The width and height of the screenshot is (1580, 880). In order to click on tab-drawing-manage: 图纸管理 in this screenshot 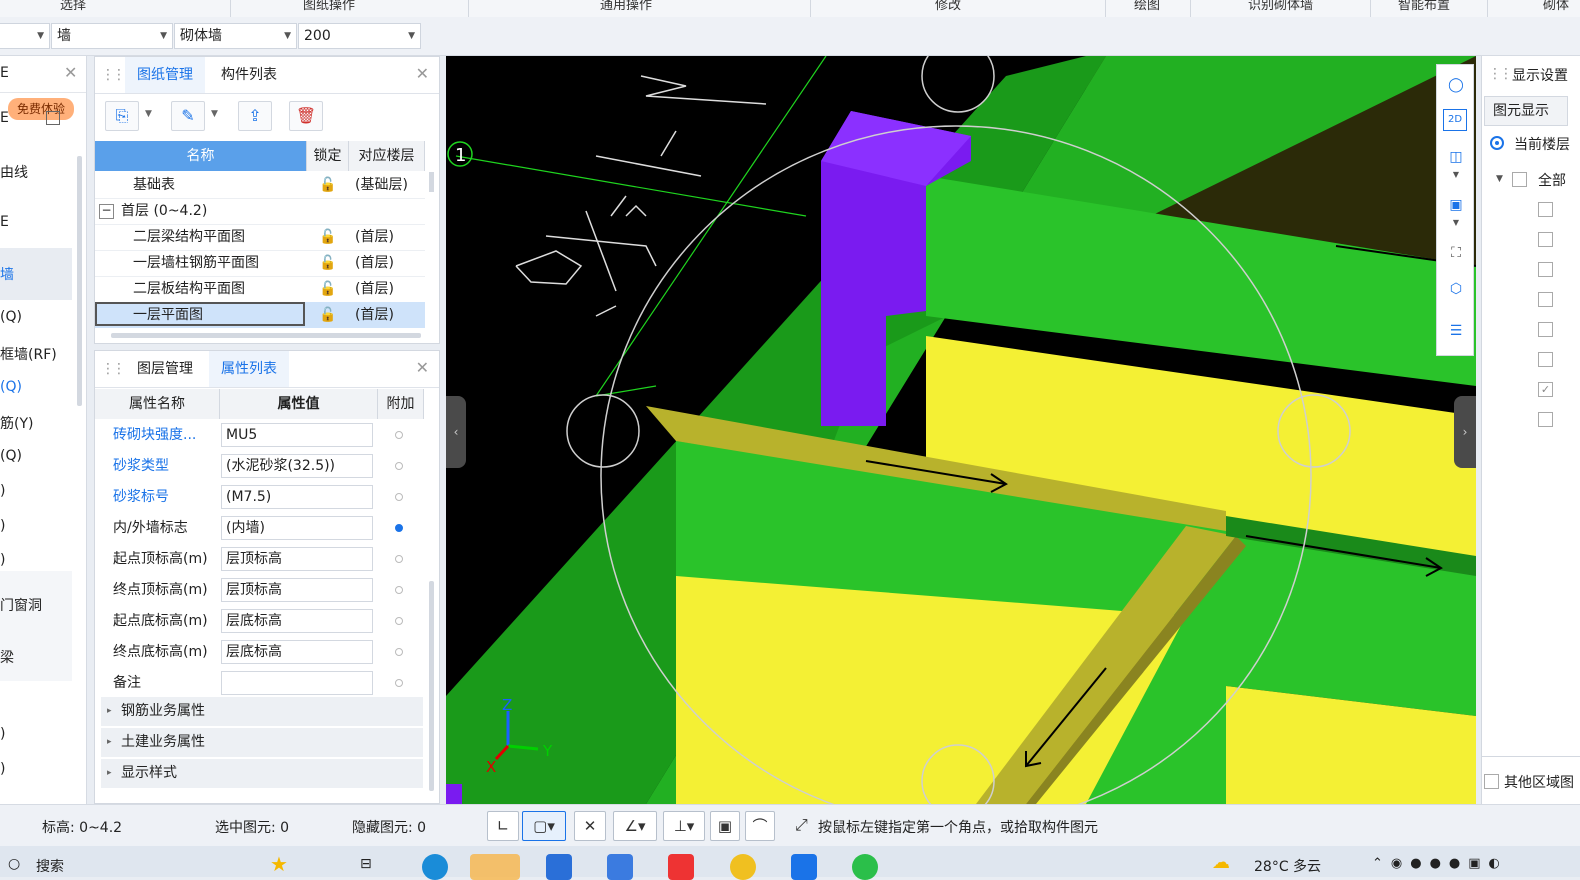, I will do `click(165, 75)`.